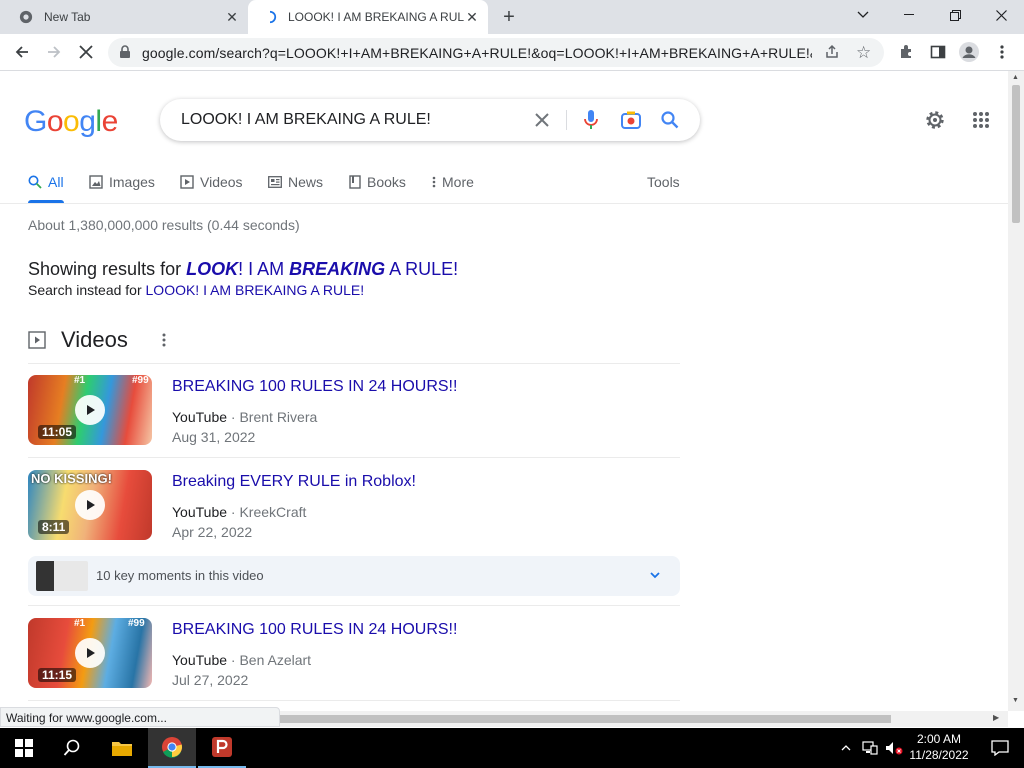 This screenshot has height=768, width=1024. What do you see at coordinates (46, 182) in the screenshot?
I see `tab-all: All` at bounding box center [46, 182].